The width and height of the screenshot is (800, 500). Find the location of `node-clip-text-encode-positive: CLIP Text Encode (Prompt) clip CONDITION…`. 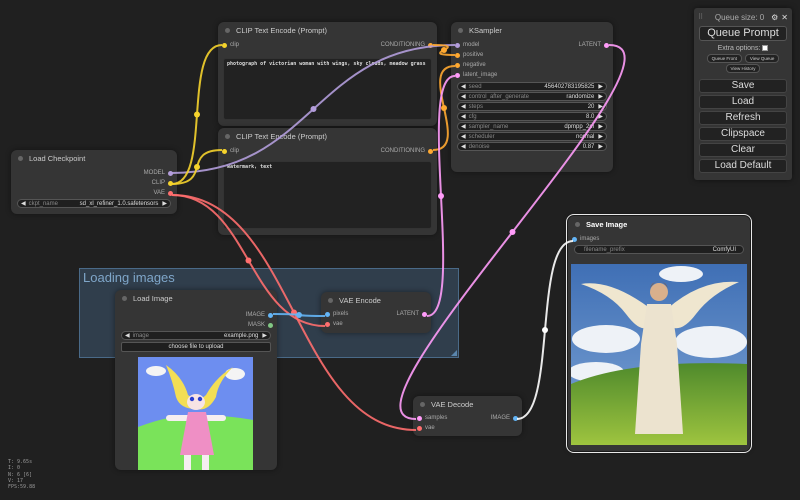

node-clip-text-encode-positive: CLIP Text Encode (Prompt) clip CONDITION… is located at coordinates (327, 74).